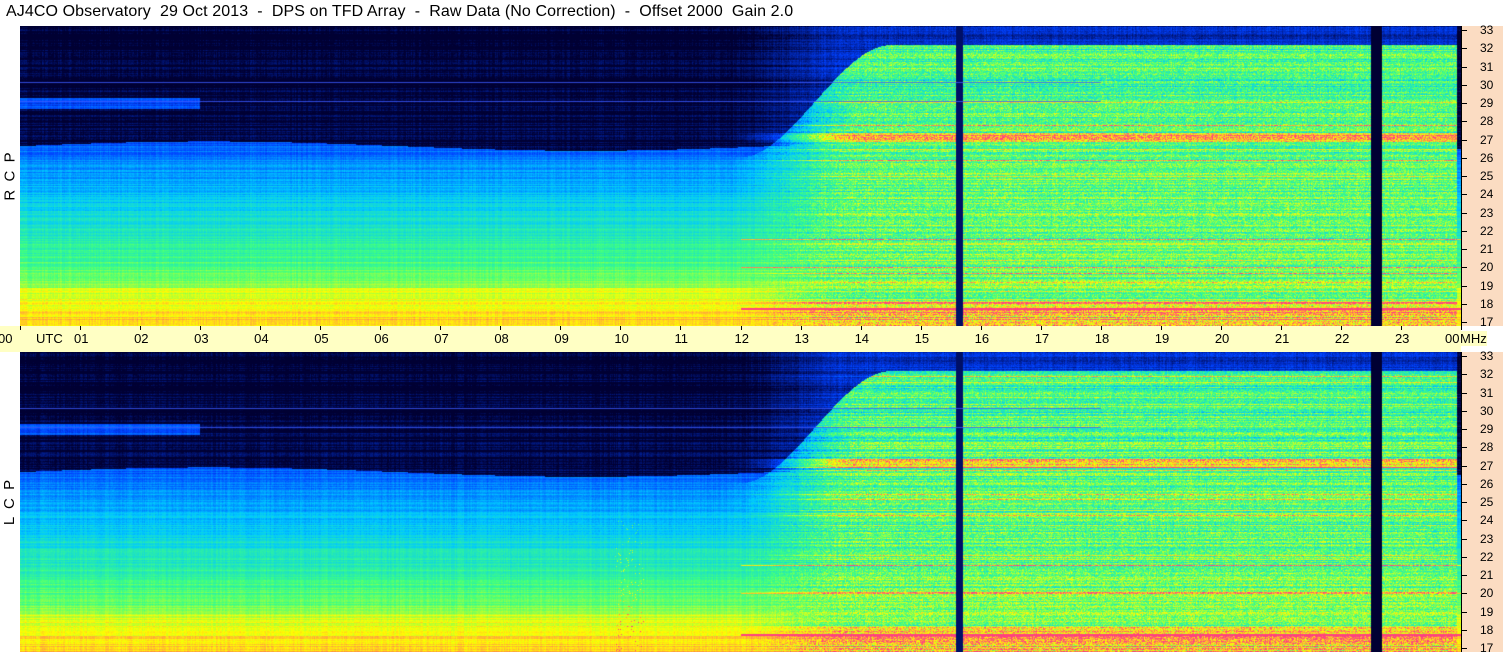  Describe the element at coordinates (1282, 338) in the screenshot. I see `time-tick-label: 21` at that location.